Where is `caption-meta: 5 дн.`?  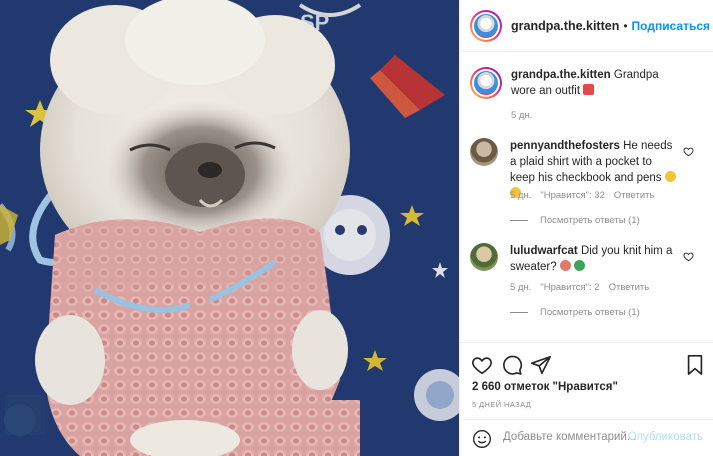 caption-meta: 5 дн. is located at coordinates (521, 115).